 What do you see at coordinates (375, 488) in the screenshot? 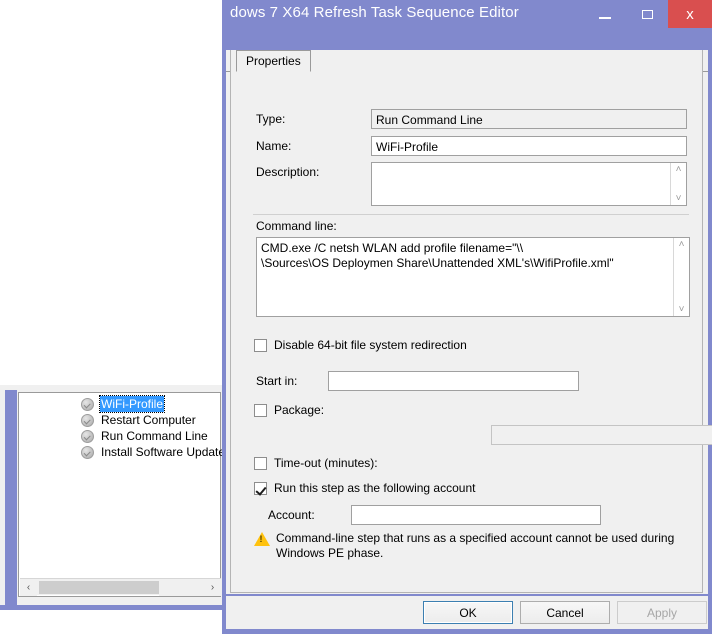
I see `run-as-account-label: Run this step as the following account` at bounding box center [375, 488].